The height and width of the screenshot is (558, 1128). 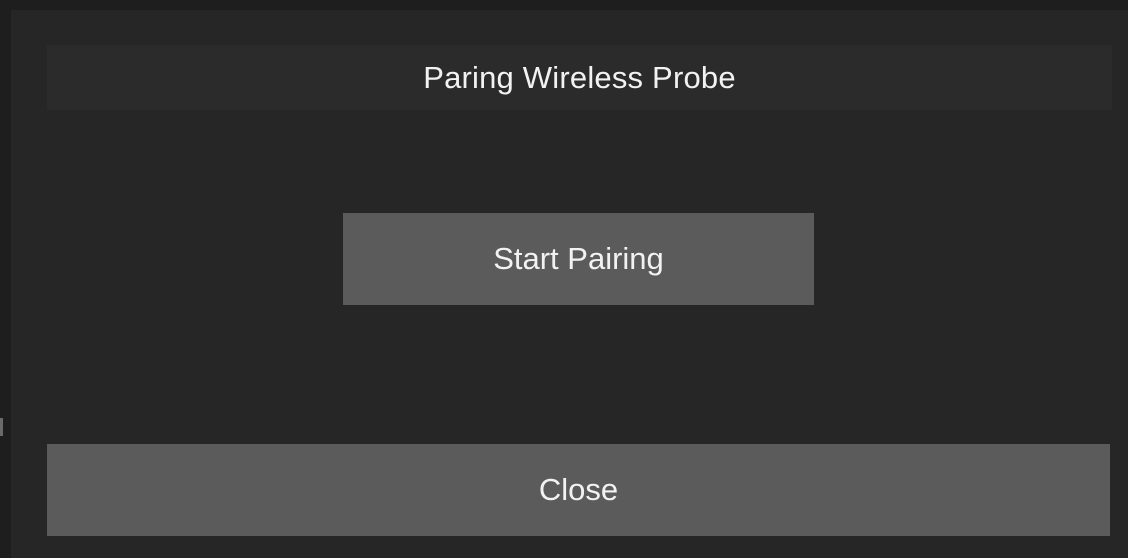 I want to click on background-edge-mark, so click(x=1, y=427).